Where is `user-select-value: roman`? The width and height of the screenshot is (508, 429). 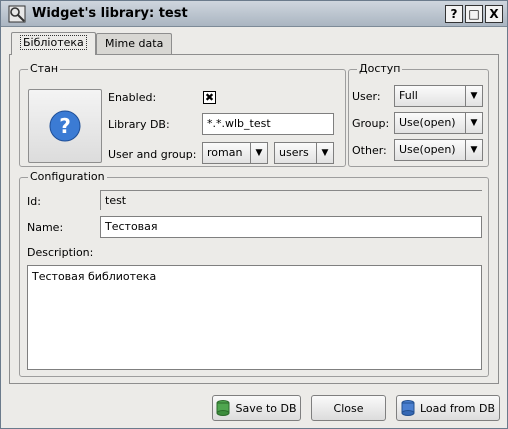
user-select-value: roman is located at coordinates (225, 152).